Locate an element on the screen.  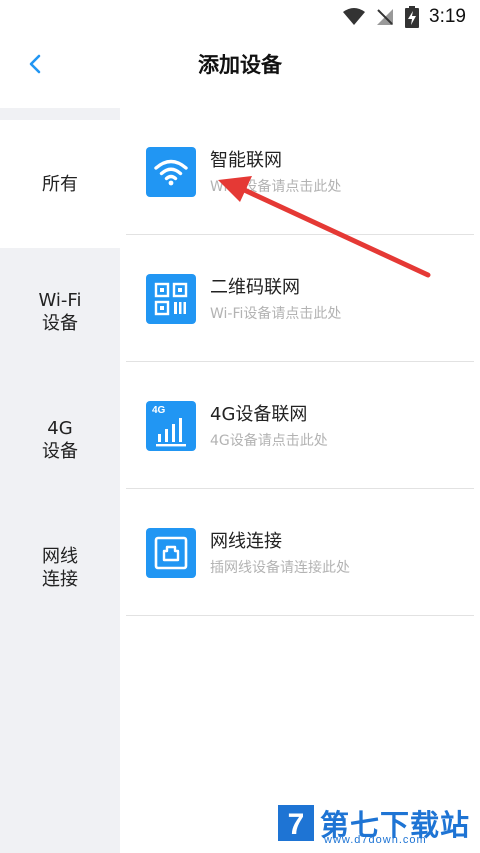
sidebar-item-label: 4G is located at coordinates (60, 428).